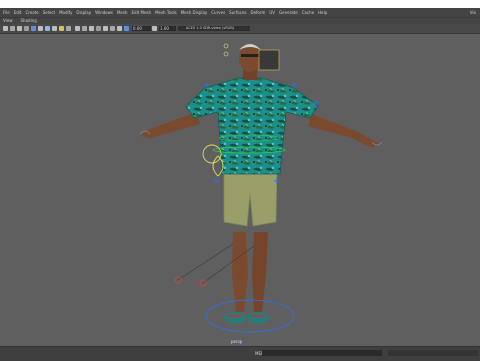  What do you see at coordinates (19, 28) in the screenshot?
I see `bookmark-icon` at bounding box center [19, 28].